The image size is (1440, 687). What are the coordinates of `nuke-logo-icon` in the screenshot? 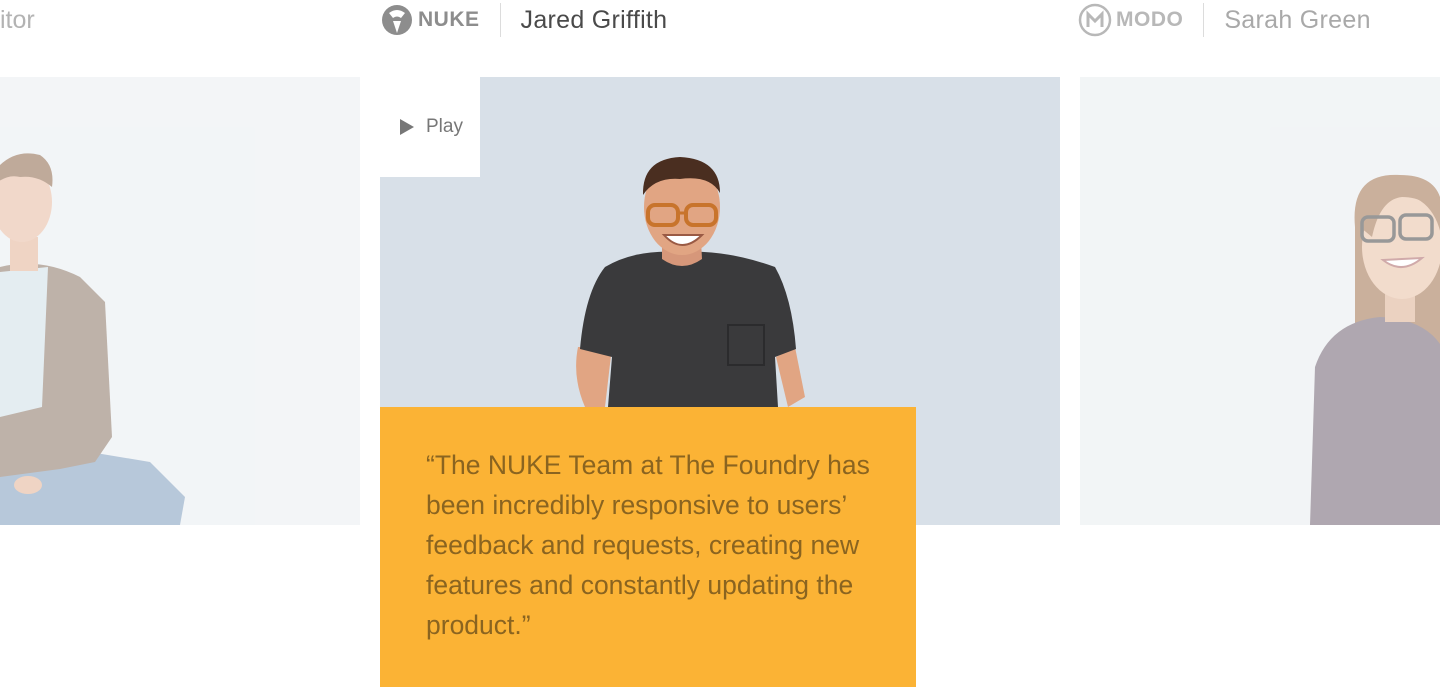 It's located at (397, 20).